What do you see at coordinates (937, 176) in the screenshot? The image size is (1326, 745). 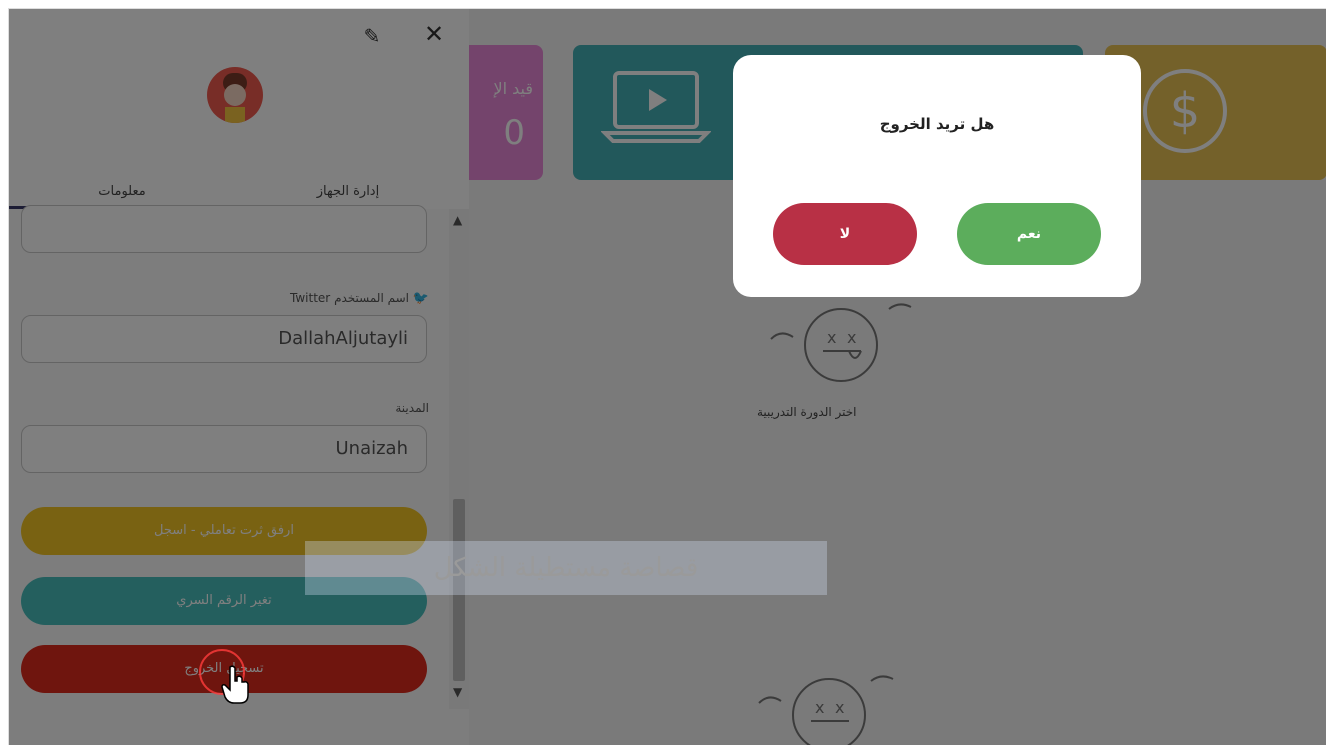 I see `logout-confirm-dialog: هل تريد الخروج نعم لا` at bounding box center [937, 176].